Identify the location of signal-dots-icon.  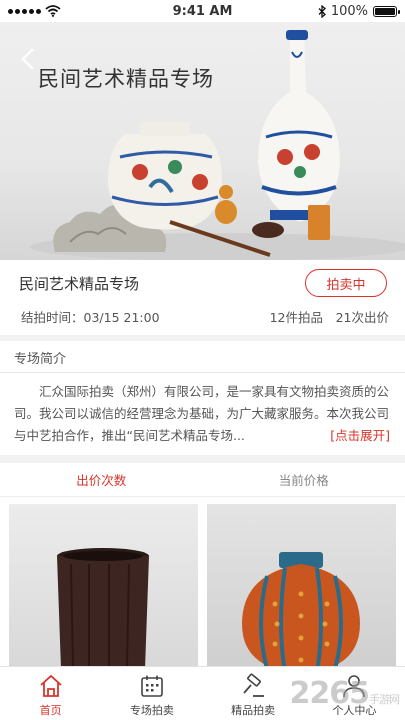
(24, 11).